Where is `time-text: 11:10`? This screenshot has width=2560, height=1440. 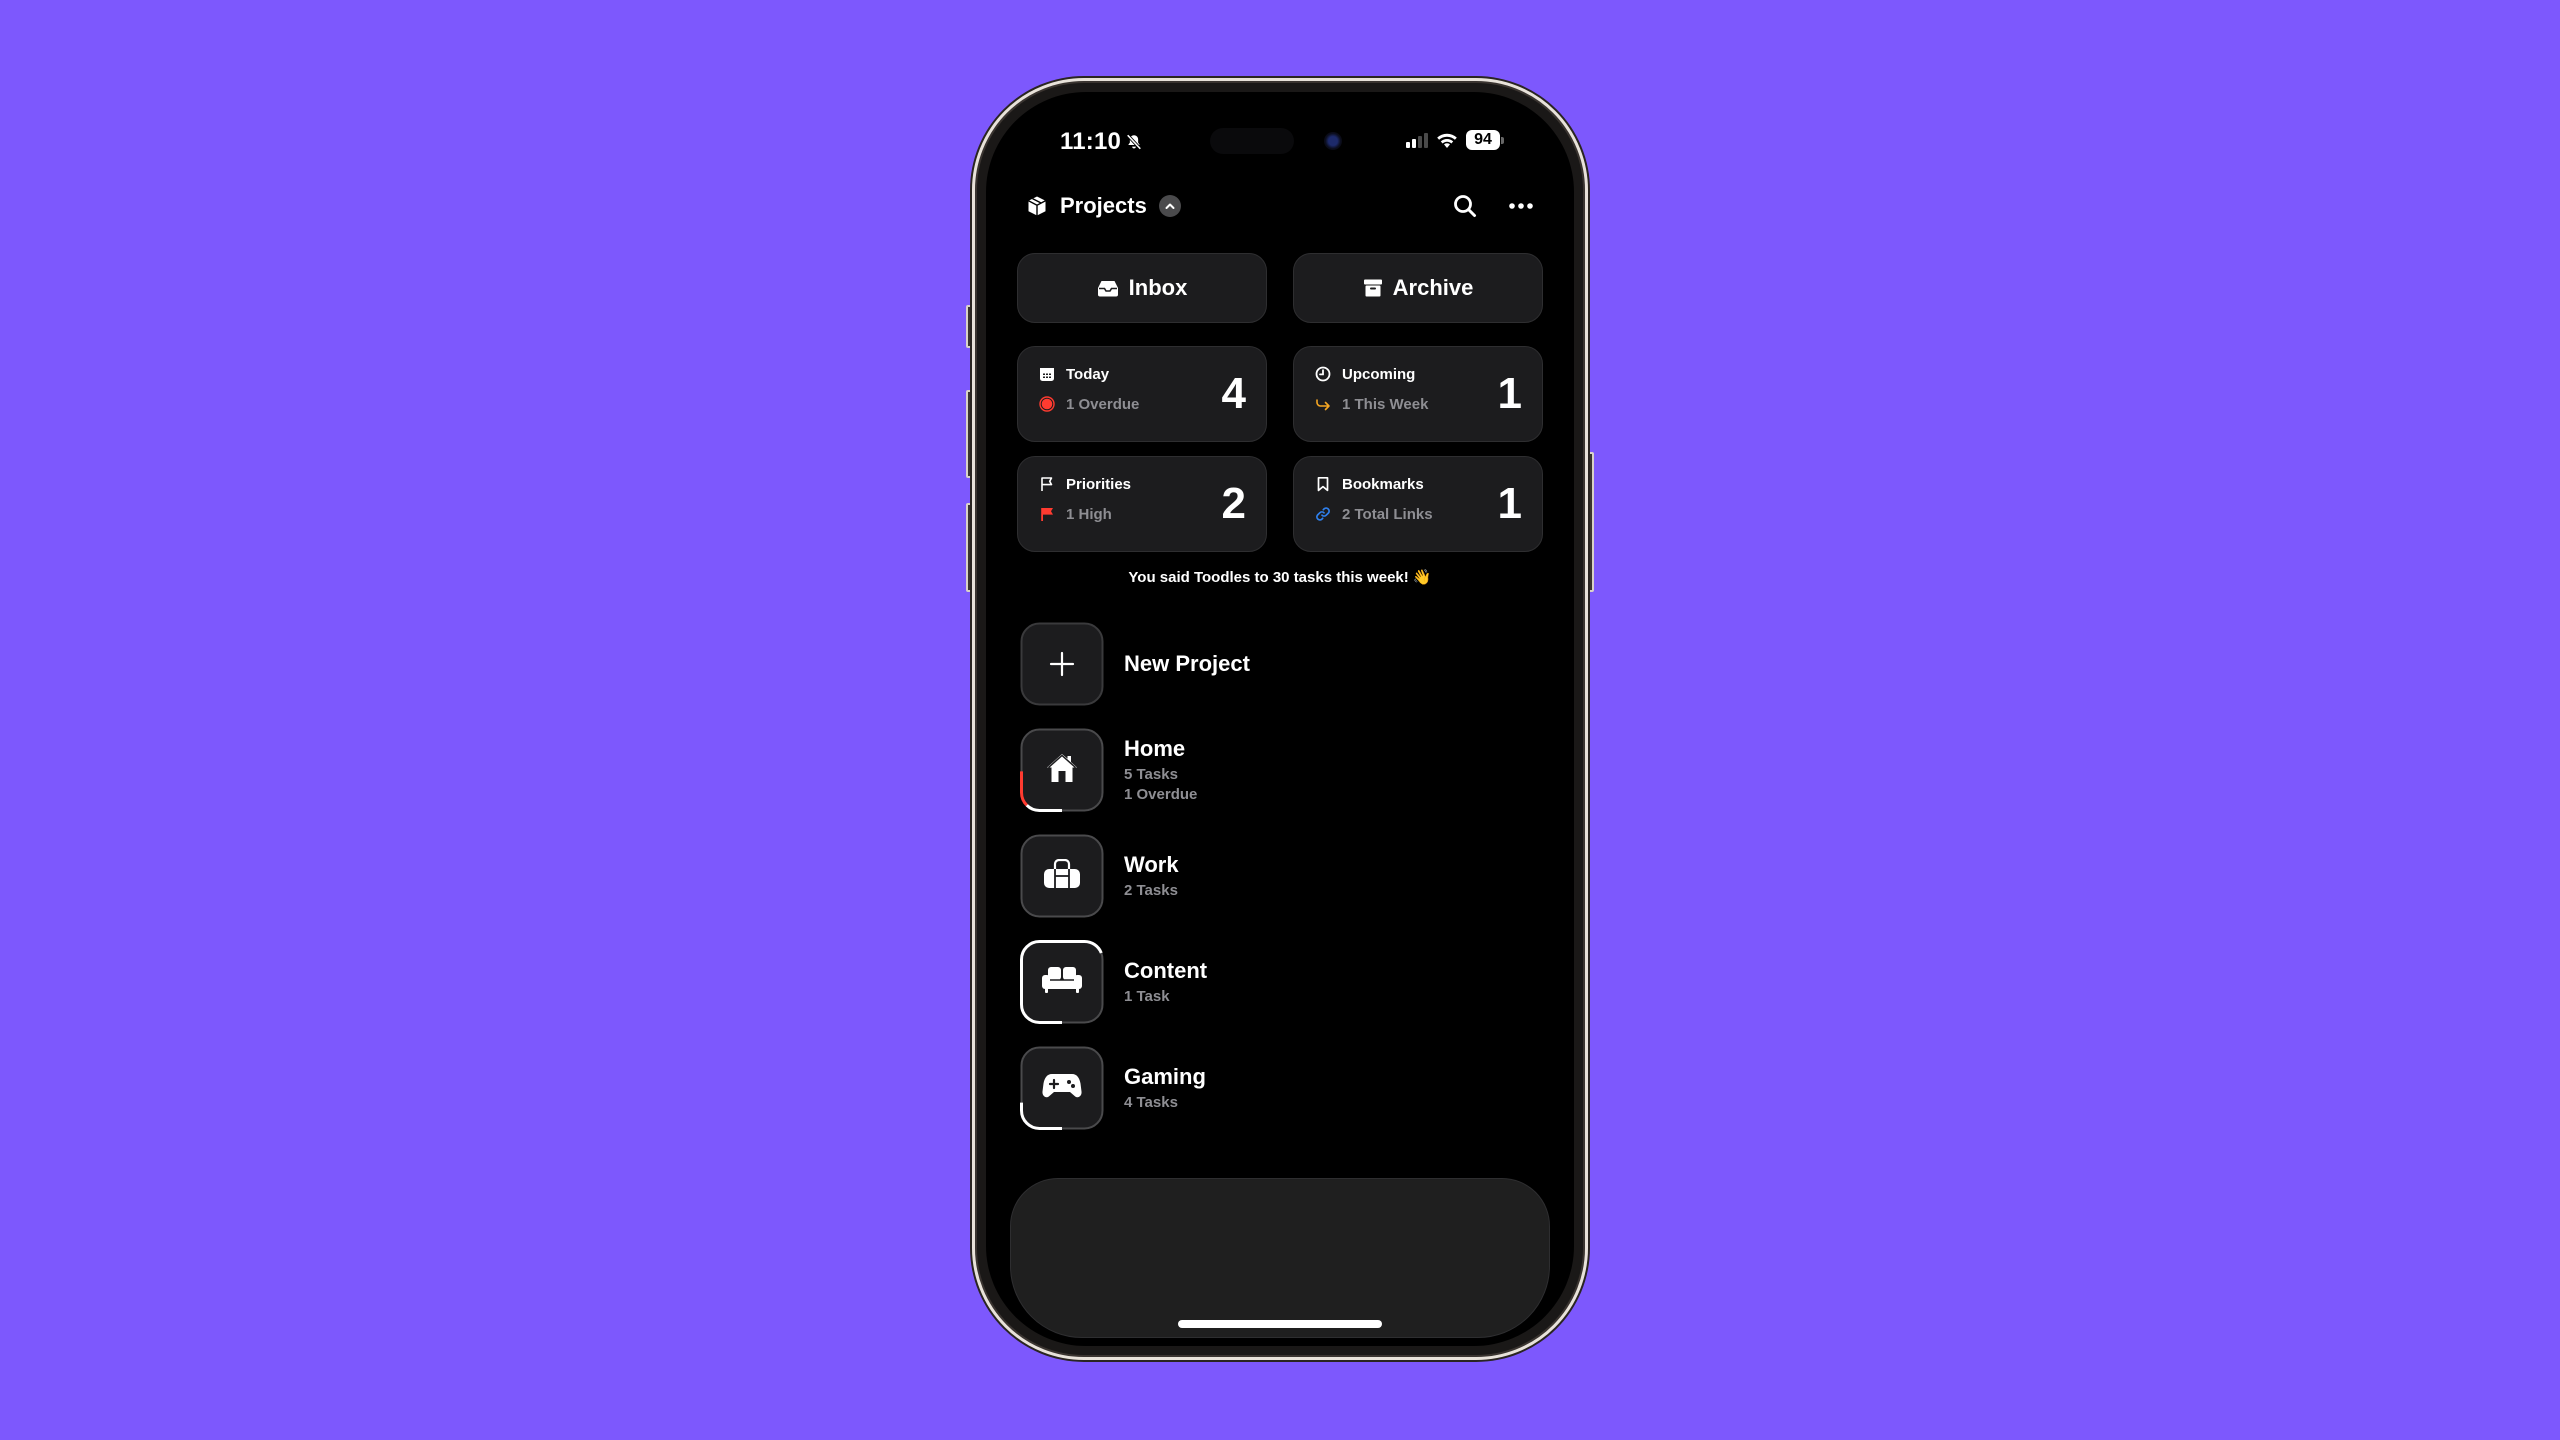 time-text: 11:10 is located at coordinates (1091, 141).